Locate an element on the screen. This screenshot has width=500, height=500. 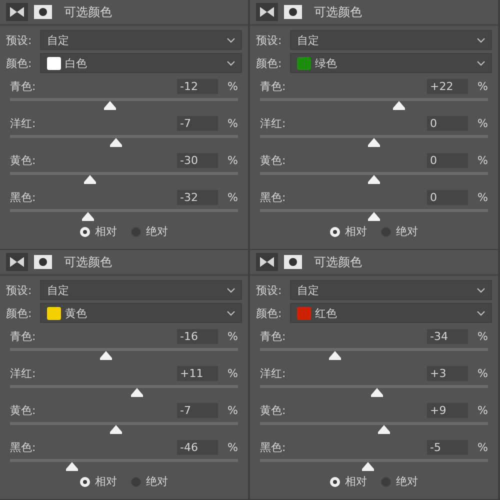
value-field: -5 is located at coordinates (447, 447).